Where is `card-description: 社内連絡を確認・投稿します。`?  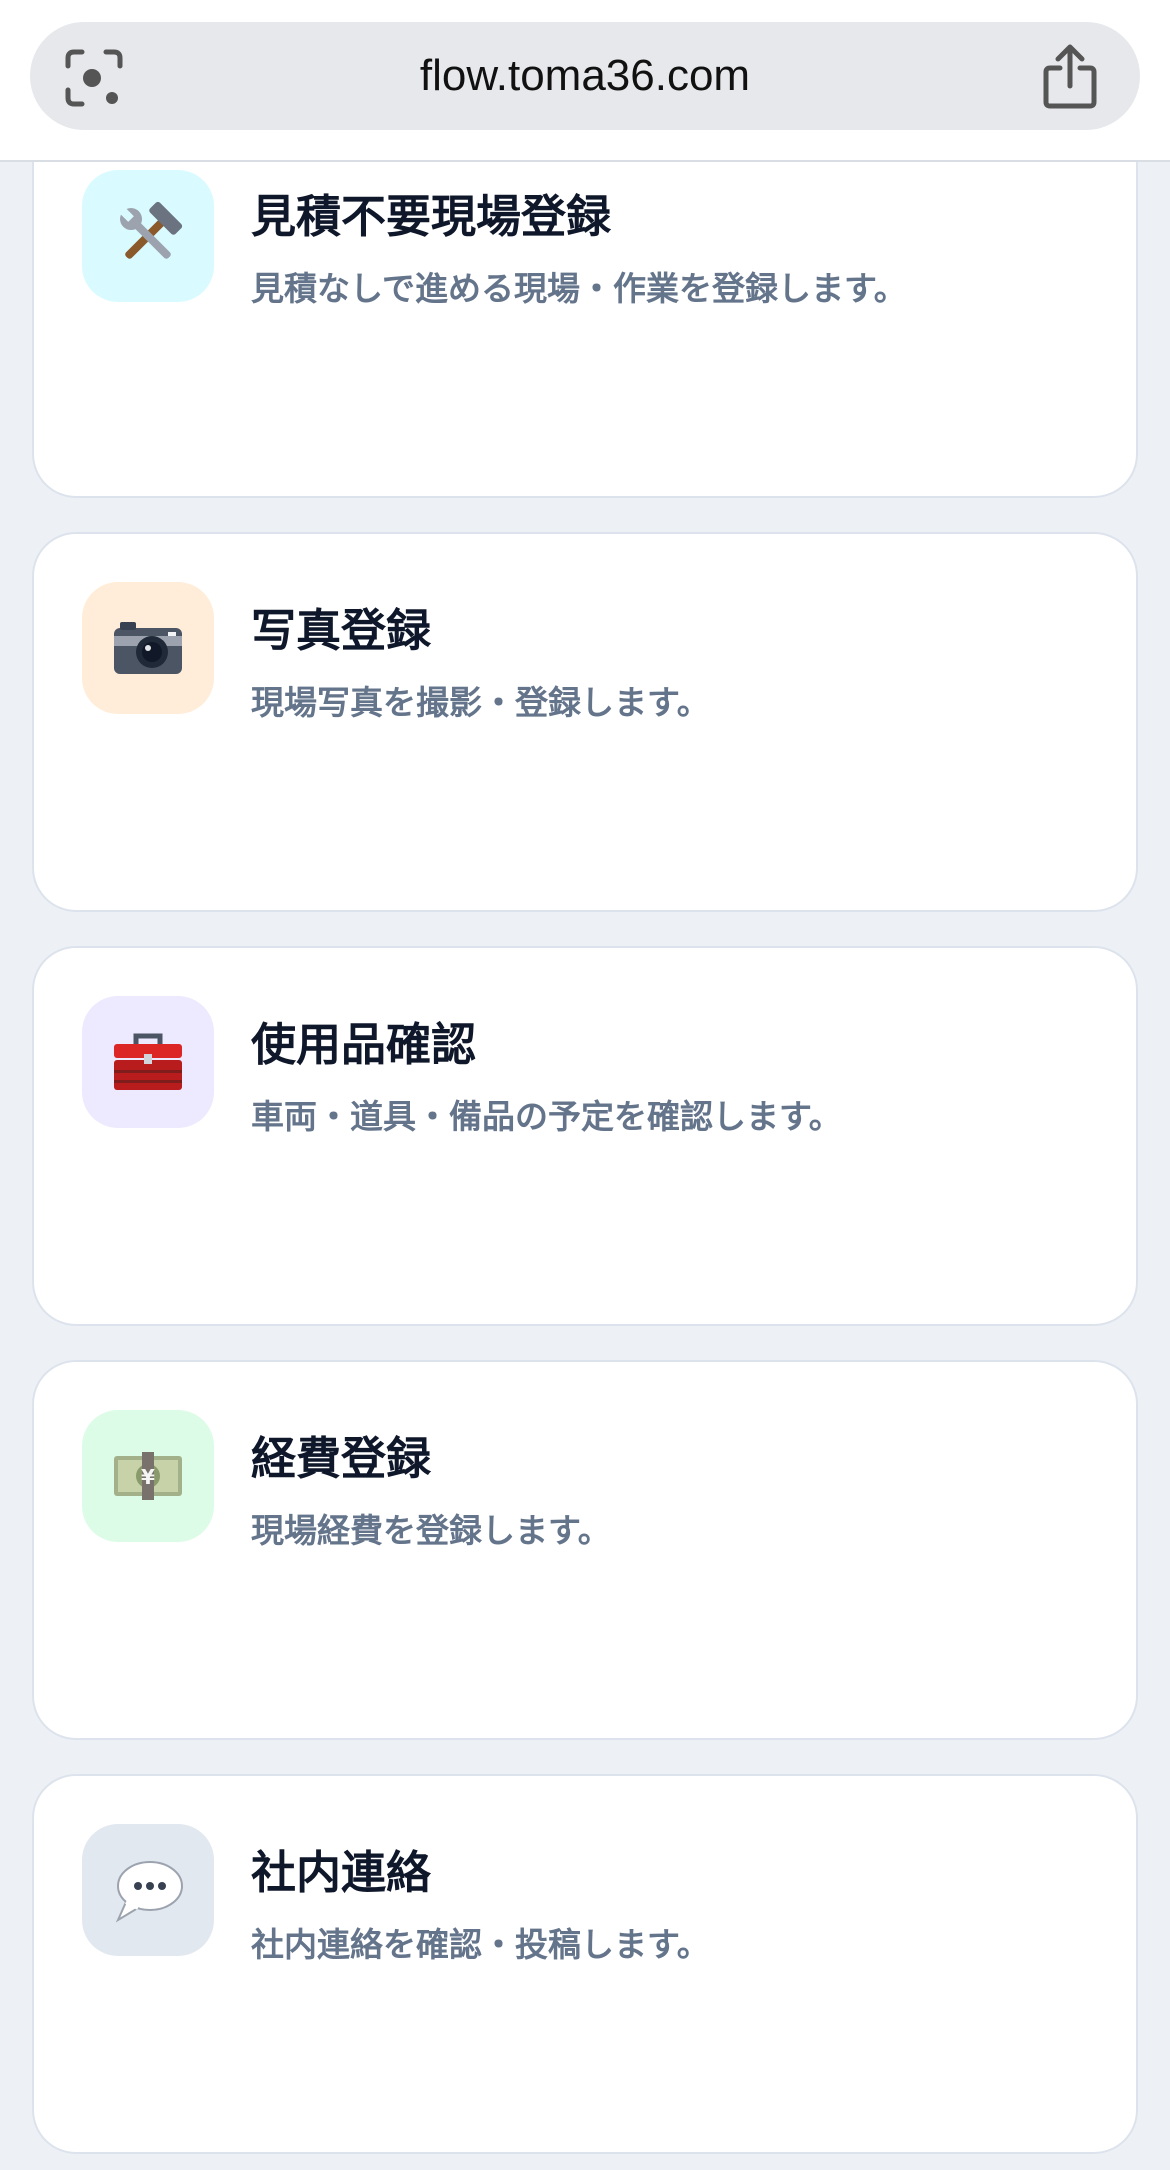
card-description: 社内連絡を確認・投稿します。 is located at coordinates (480, 1944).